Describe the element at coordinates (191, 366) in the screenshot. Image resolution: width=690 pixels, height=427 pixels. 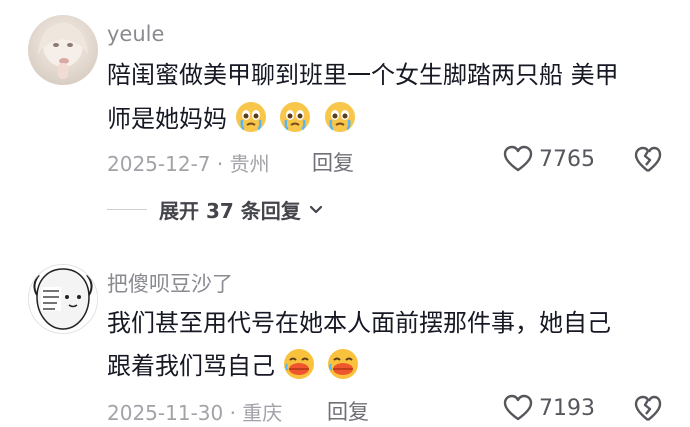
I see `comment-text: 跟着我们骂自己` at that location.